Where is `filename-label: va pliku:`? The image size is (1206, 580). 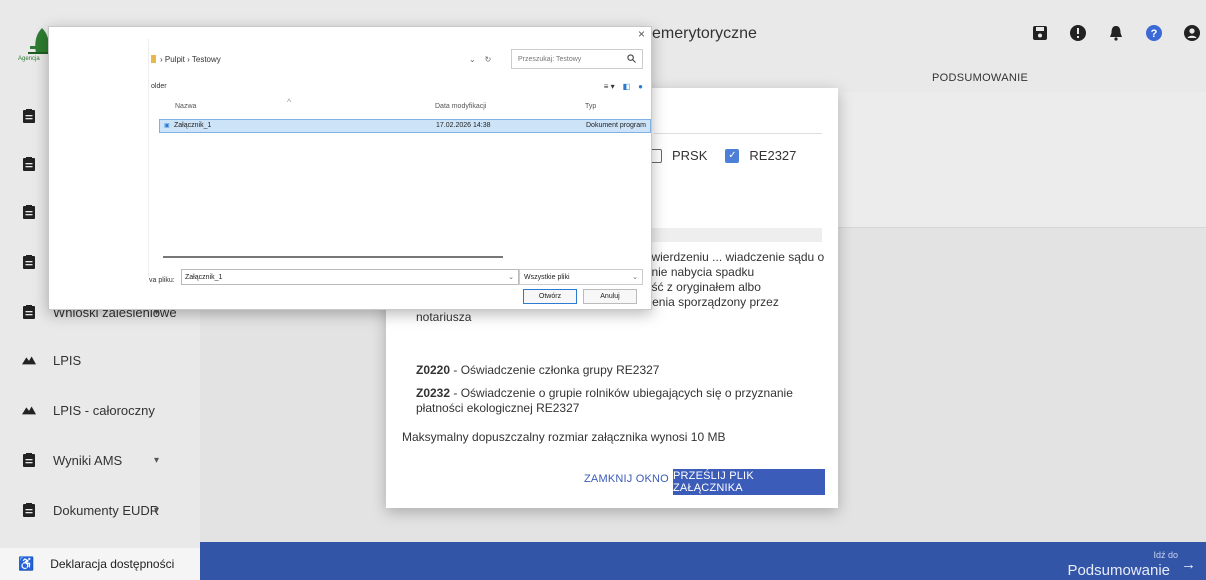
filename-label: va pliku: is located at coordinates (162, 280).